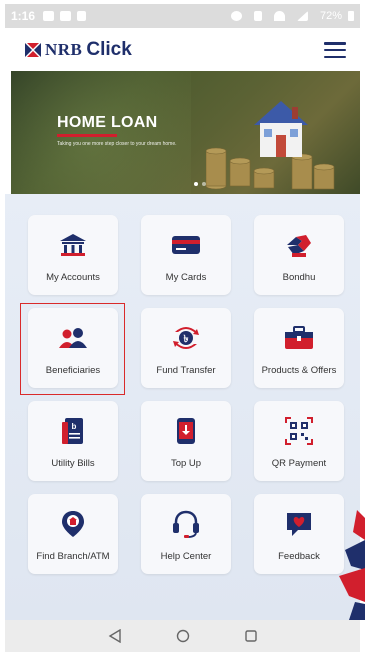  I want to click on hamburger-menu-icon, so click(335, 50).